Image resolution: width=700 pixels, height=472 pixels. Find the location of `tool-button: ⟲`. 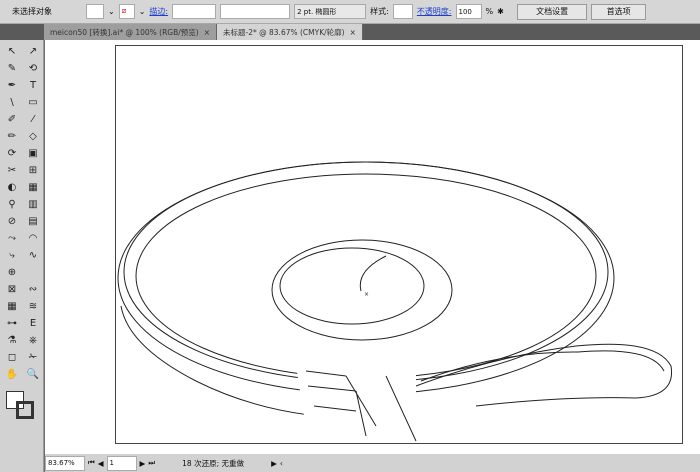

tool-button: ⟲ is located at coordinates (33, 68).